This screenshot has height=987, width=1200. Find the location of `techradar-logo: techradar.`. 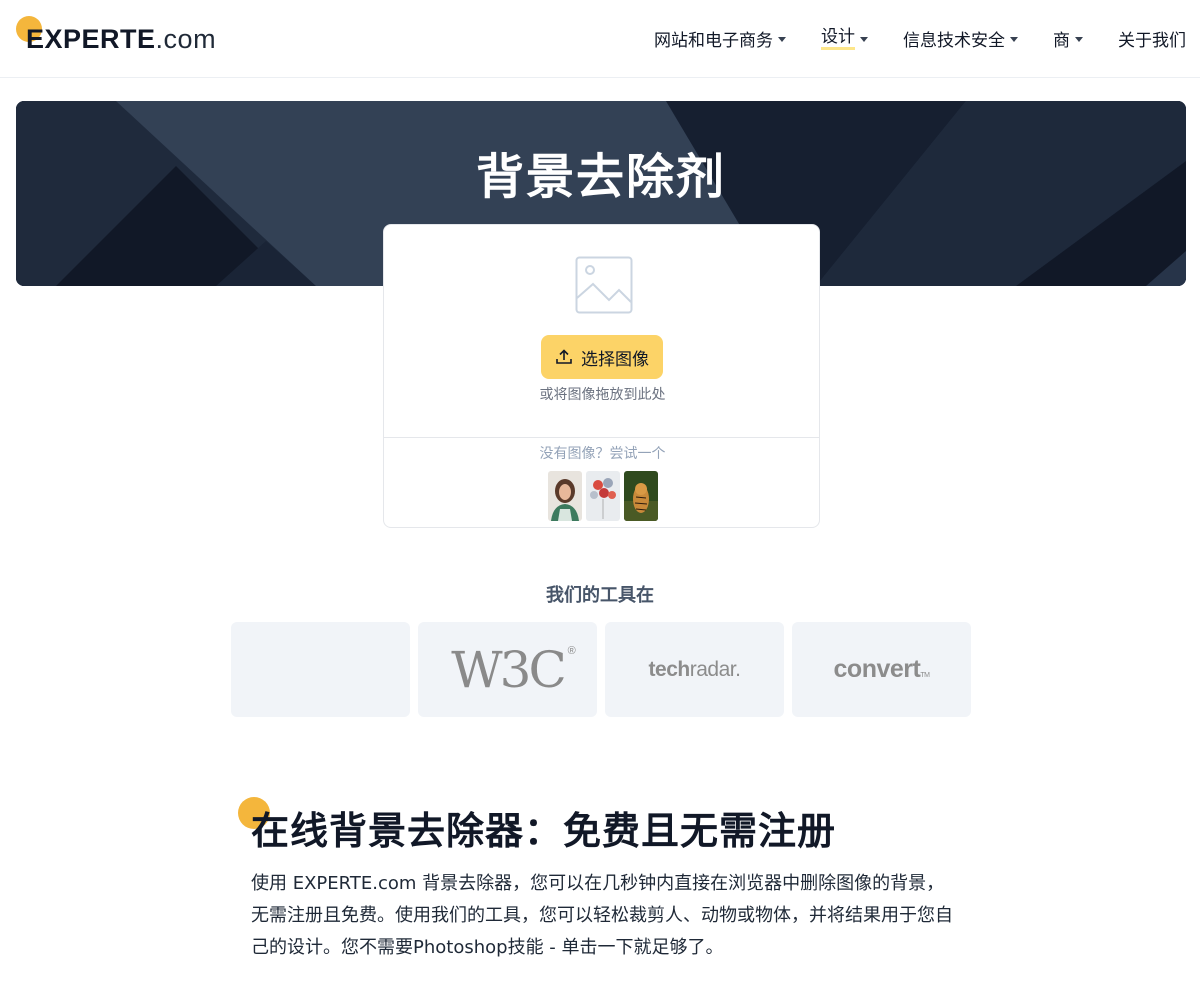

techradar-logo: techradar. is located at coordinates (694, 669).